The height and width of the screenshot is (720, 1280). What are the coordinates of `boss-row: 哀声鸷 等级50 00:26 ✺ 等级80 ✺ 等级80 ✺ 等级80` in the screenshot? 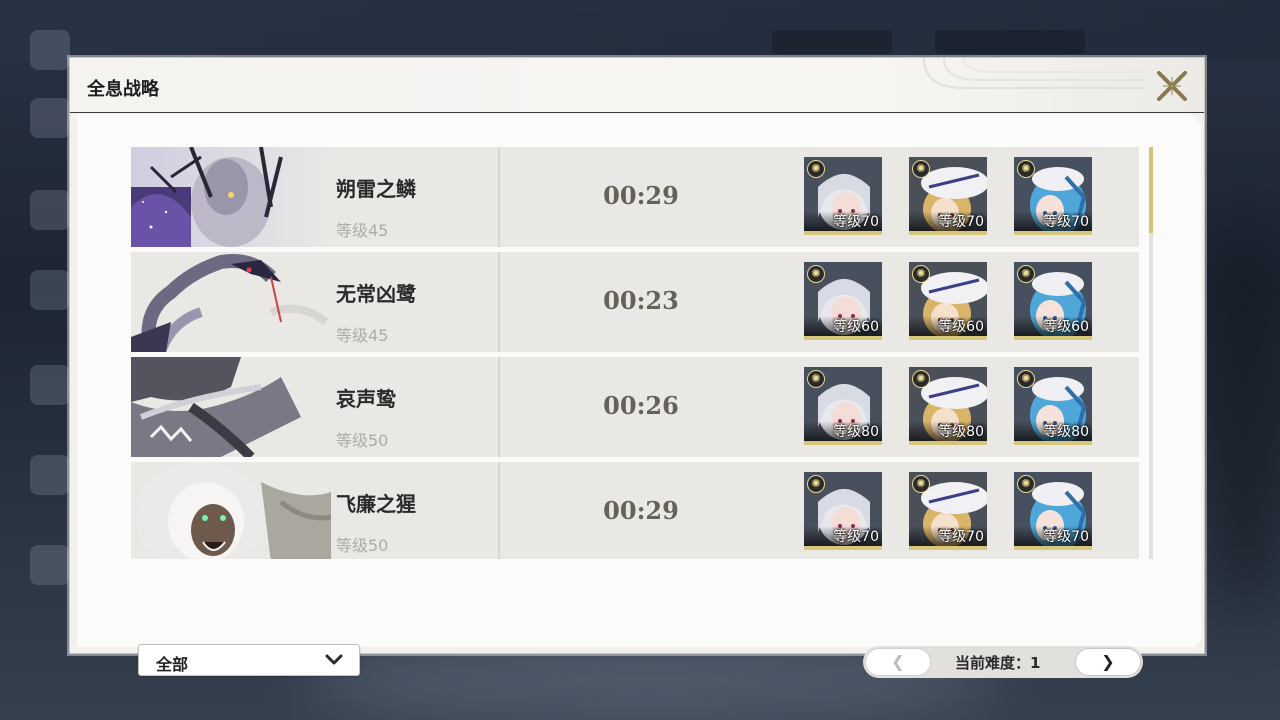 It's located at (635, 407).